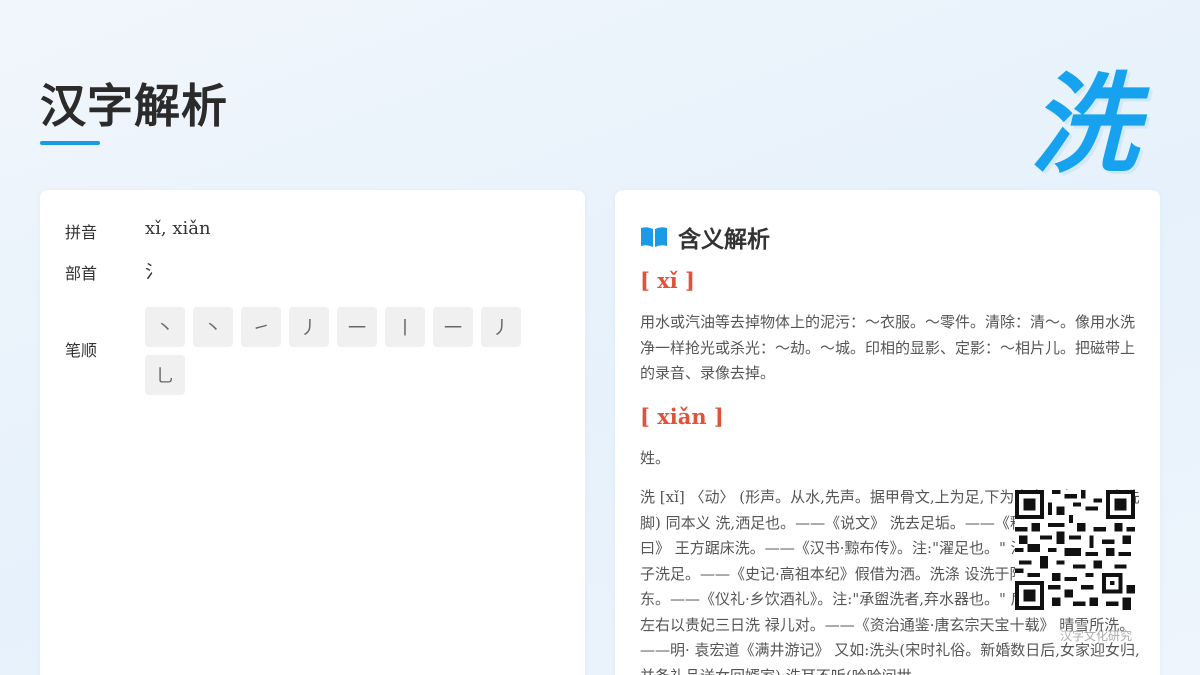  Describe the element at coordinates (667, 280) in the screenshot. I see `pinyin-heading-xi: [ xǐ ]` at that location.